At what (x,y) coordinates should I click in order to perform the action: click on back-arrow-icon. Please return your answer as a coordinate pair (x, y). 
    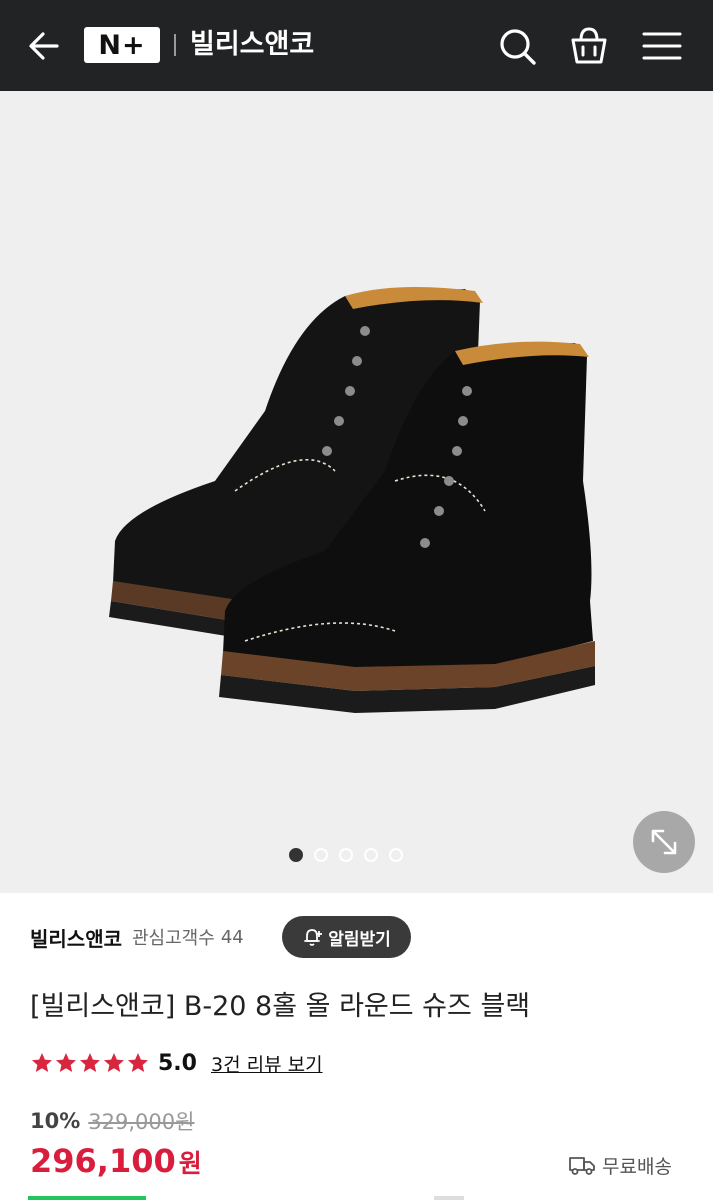
    Looking at the image, I should click on (44, 46).